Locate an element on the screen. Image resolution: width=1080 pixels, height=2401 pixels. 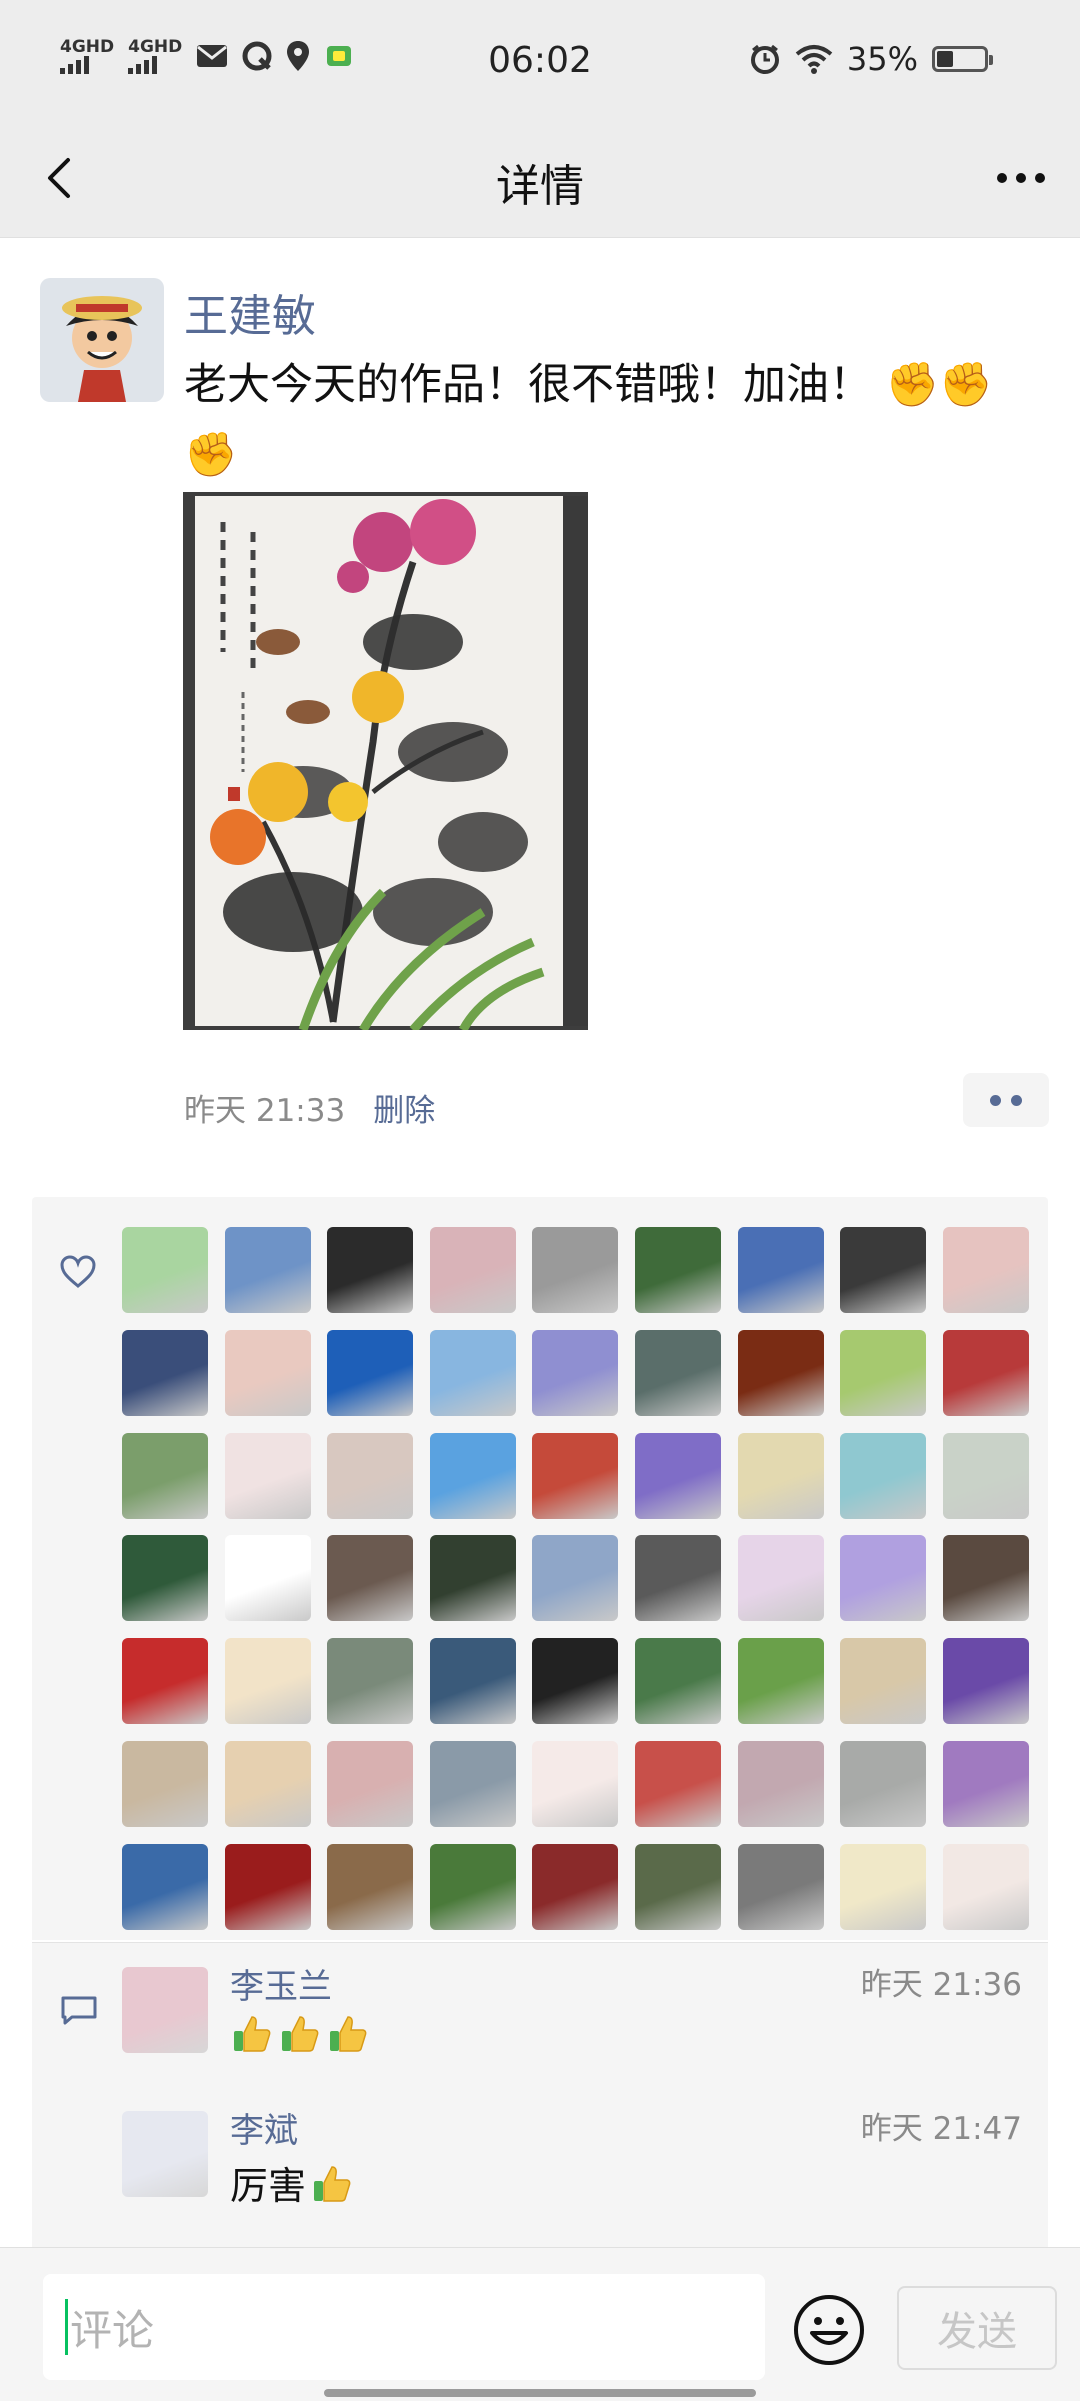
comment-input: 评论 is located at coordinates (404, 2327).